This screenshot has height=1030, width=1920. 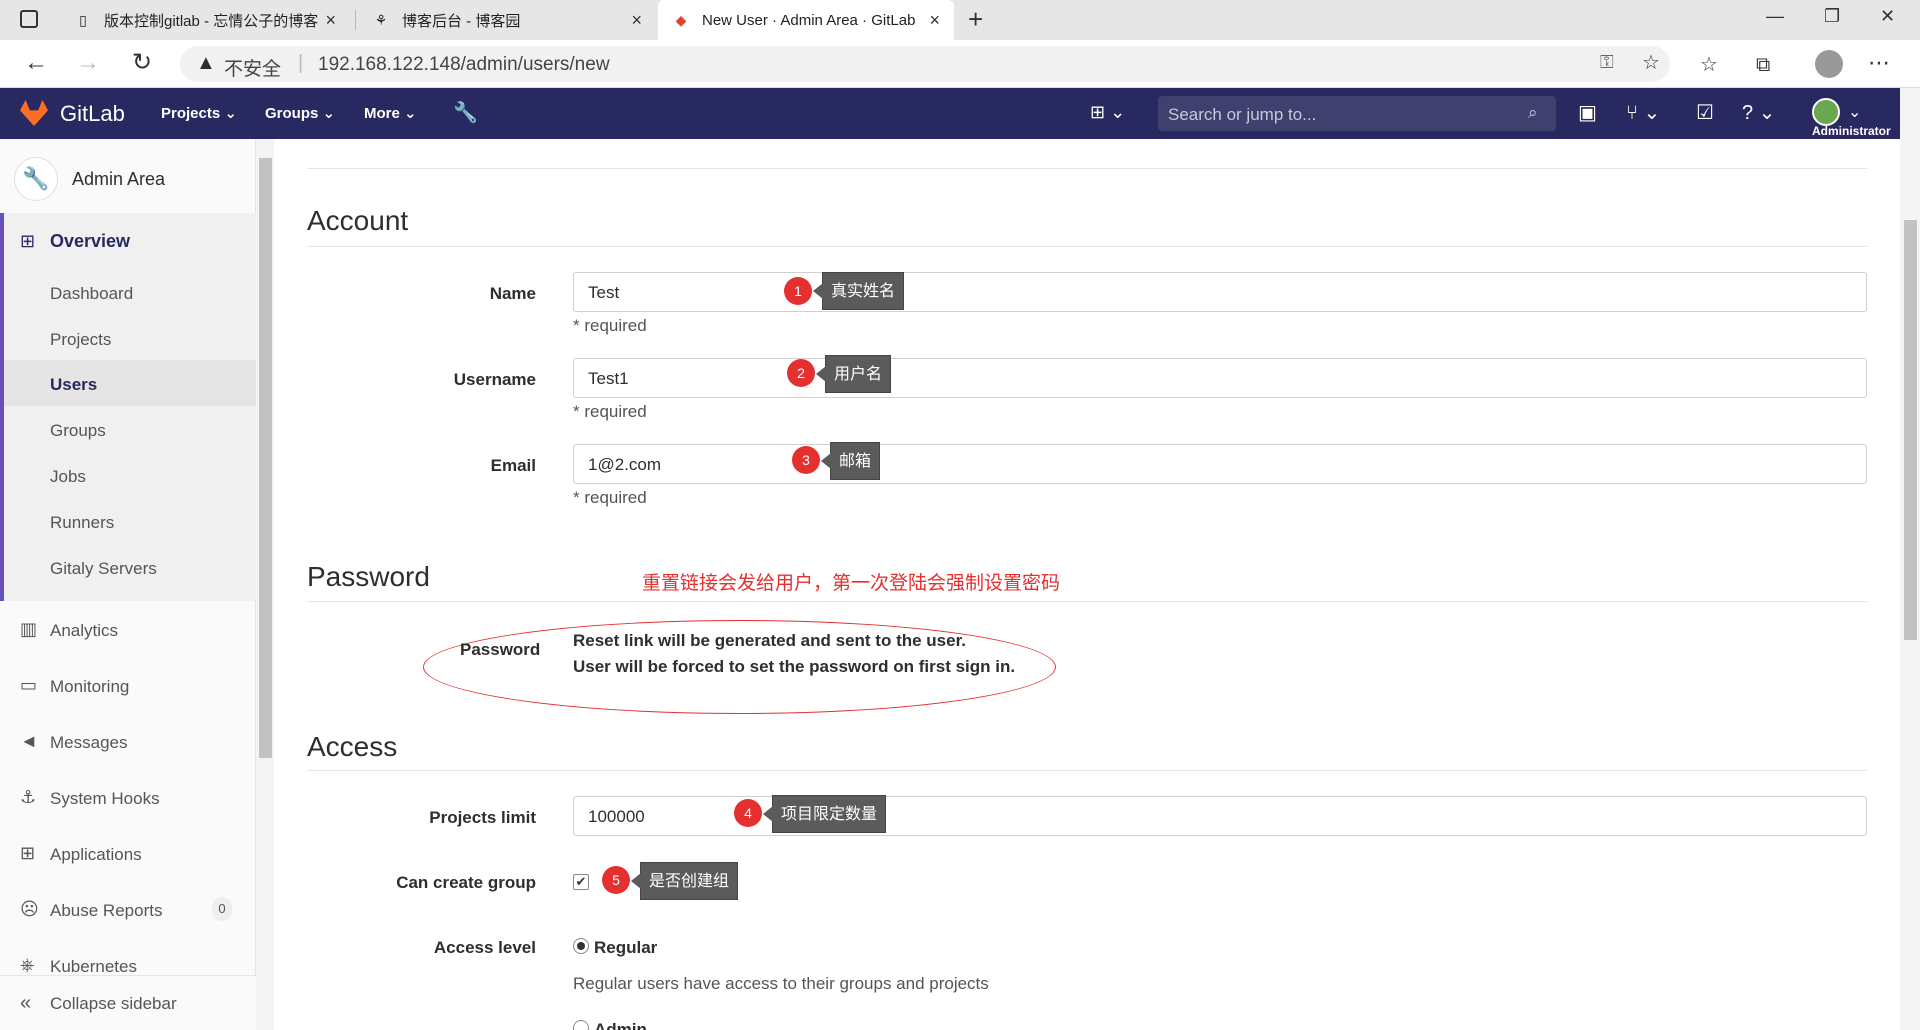 I want to click on annotation-marker-1: 1, so click(x=798, y=291).